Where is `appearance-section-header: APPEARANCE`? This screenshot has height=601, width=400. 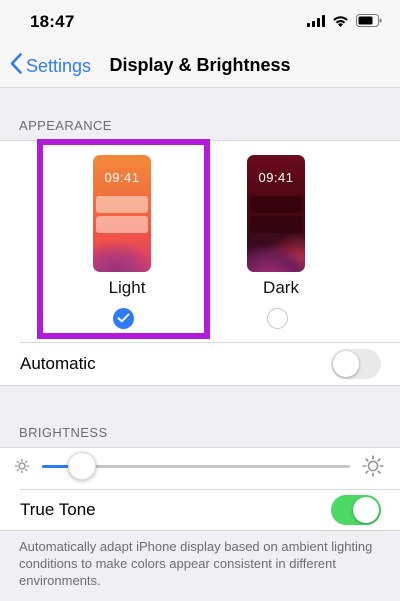 appearance-section-header: APPEARANCE is located at coordinates (65, 125).